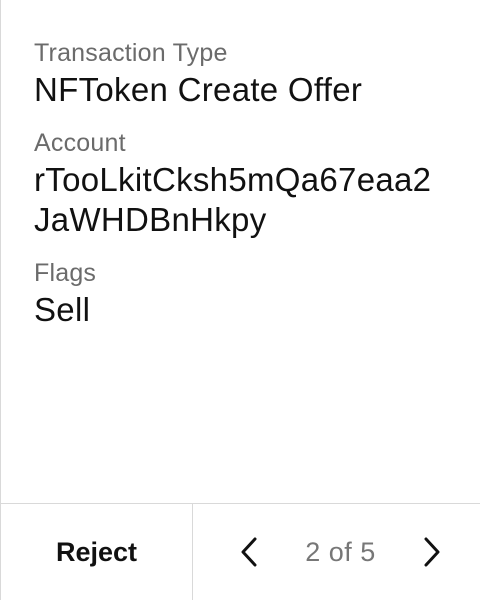  What do you see at coordinates (233, 199) in the screenshot?
I see `account-value: rTooLkitCksh5mQa67eaa2JaWHDBnHkpy` at bounding box center [233, 199].